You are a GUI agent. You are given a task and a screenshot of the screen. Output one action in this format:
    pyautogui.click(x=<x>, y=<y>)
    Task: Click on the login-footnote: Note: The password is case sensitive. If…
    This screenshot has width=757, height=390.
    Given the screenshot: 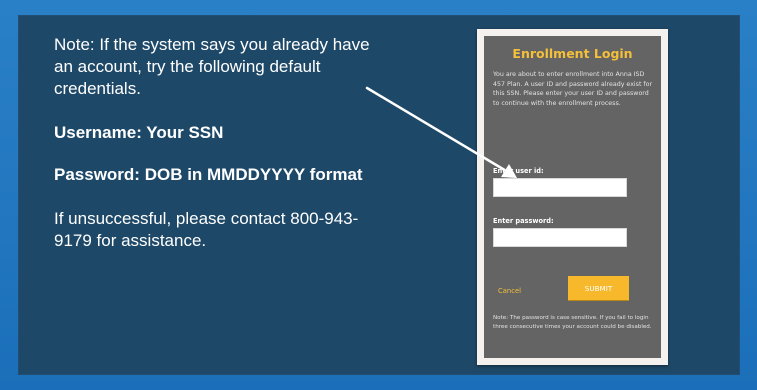 What is the action you would take?
    pyautogui.click(x=572, y=323)
    